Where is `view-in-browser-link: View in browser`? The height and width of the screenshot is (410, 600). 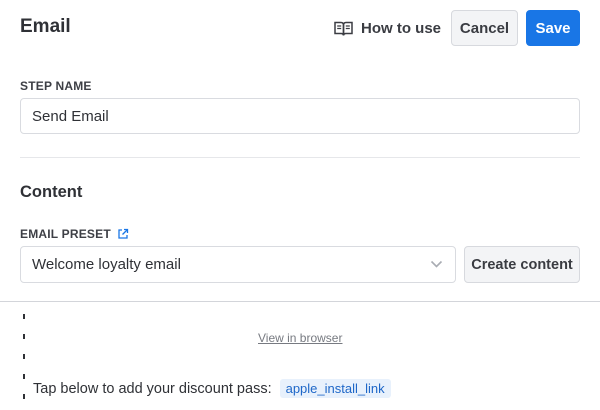
view-in-browser-link: View in browser is located at coordinates (300, 338).